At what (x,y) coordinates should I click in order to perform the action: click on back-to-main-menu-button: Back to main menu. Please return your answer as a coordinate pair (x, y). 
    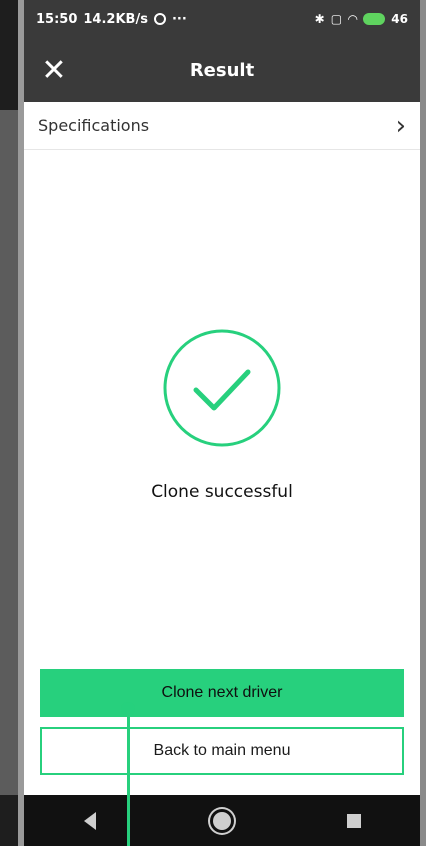
    Looking at the image, I should click on (222, 751).